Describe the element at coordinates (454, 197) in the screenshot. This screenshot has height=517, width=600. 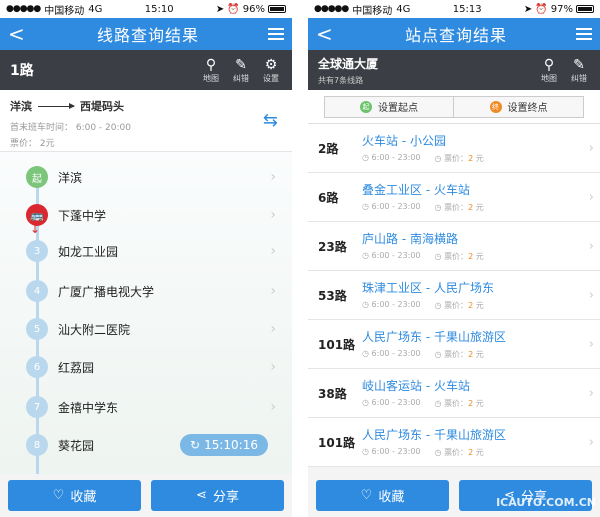
I see `route-row: 6路 叠金工业区 - 火车站 ◷ 6:00 - 23:00 ◷ 票价：2 元 ›` at that location.